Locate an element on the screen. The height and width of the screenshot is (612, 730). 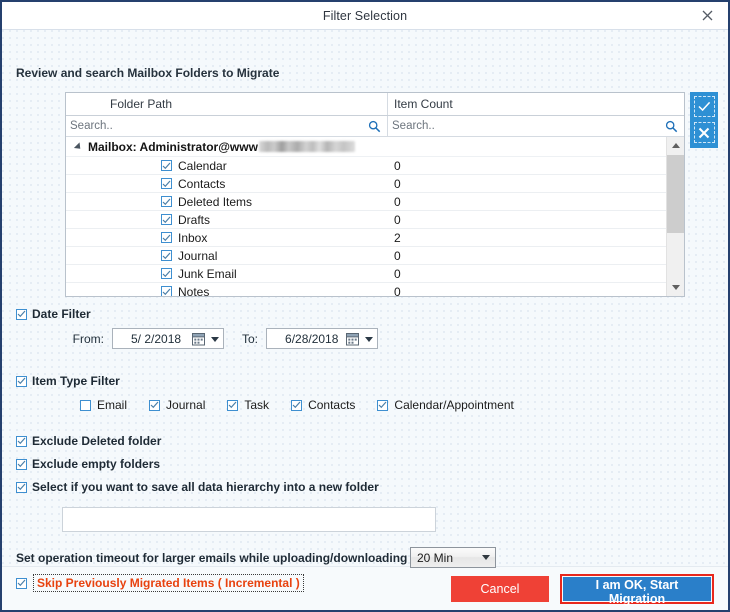
column-header-item-count: Item Count is located at coordinates (536, 104).